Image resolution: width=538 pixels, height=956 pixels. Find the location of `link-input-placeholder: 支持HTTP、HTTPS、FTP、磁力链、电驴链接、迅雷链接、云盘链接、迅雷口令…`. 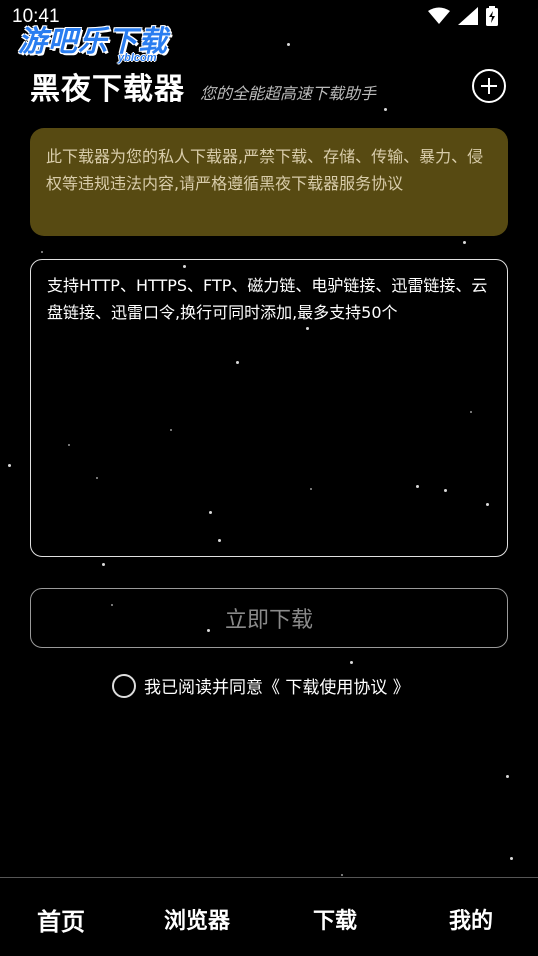

link-input-placeholder: 支持HTTP、HTTPS、FTP、磁力链、电驴链接、迅雷链接、云盘链接、迅雷口令… is located at coordinates (267, 299).